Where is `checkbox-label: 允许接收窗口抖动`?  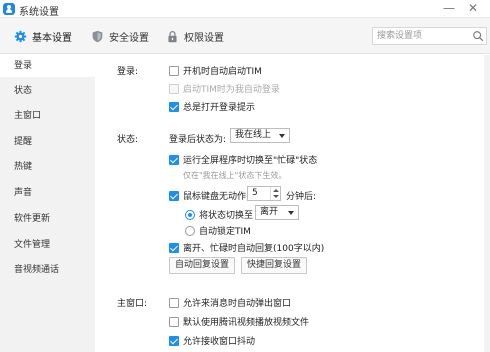 checkbox-label: 允许接收窗口抖动 is located at coordinates (219, 342).